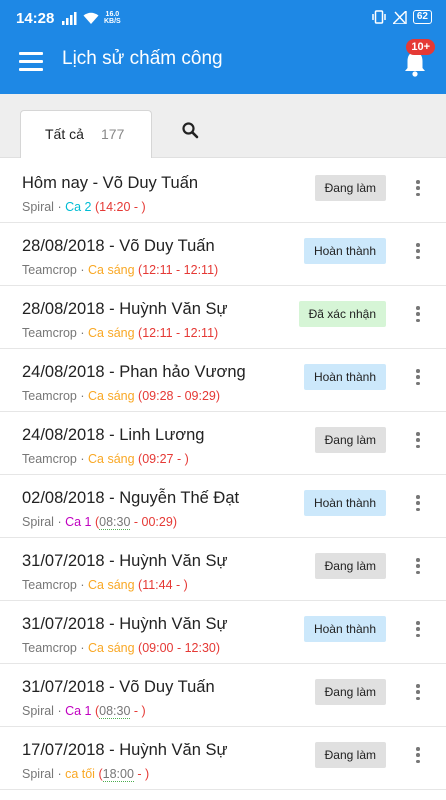 The height and width of the screenshot is (800, 446). I want to click on search-button, so click(191, 131).